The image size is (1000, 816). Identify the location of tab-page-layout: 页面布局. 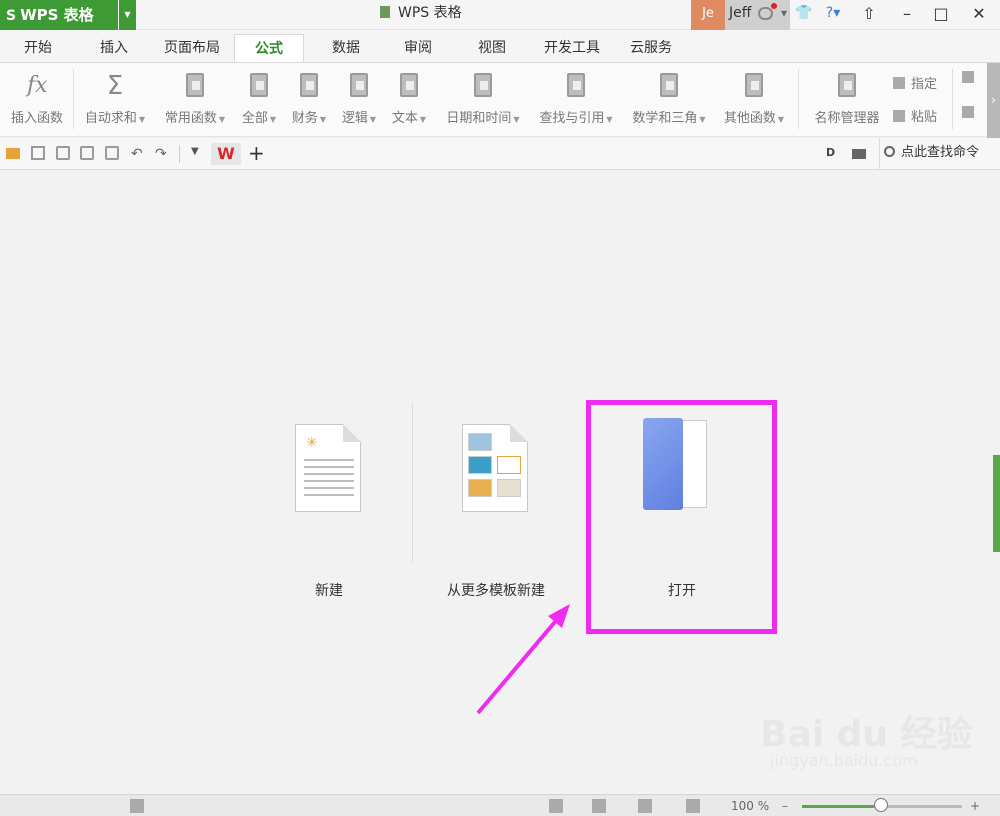
(192, 48).